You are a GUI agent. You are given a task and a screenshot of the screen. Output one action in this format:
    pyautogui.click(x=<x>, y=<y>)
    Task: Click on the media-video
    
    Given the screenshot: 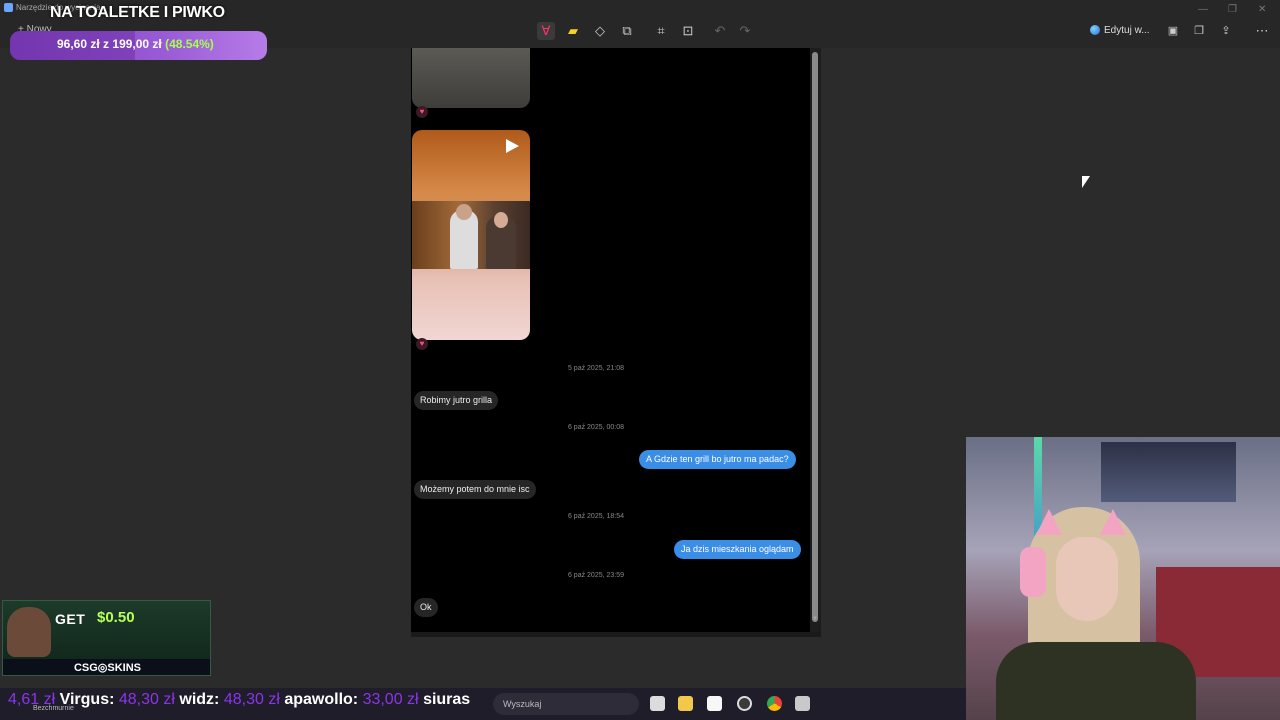 What is the action you would take?
    pyautogui.click(x=471, y=235)
    